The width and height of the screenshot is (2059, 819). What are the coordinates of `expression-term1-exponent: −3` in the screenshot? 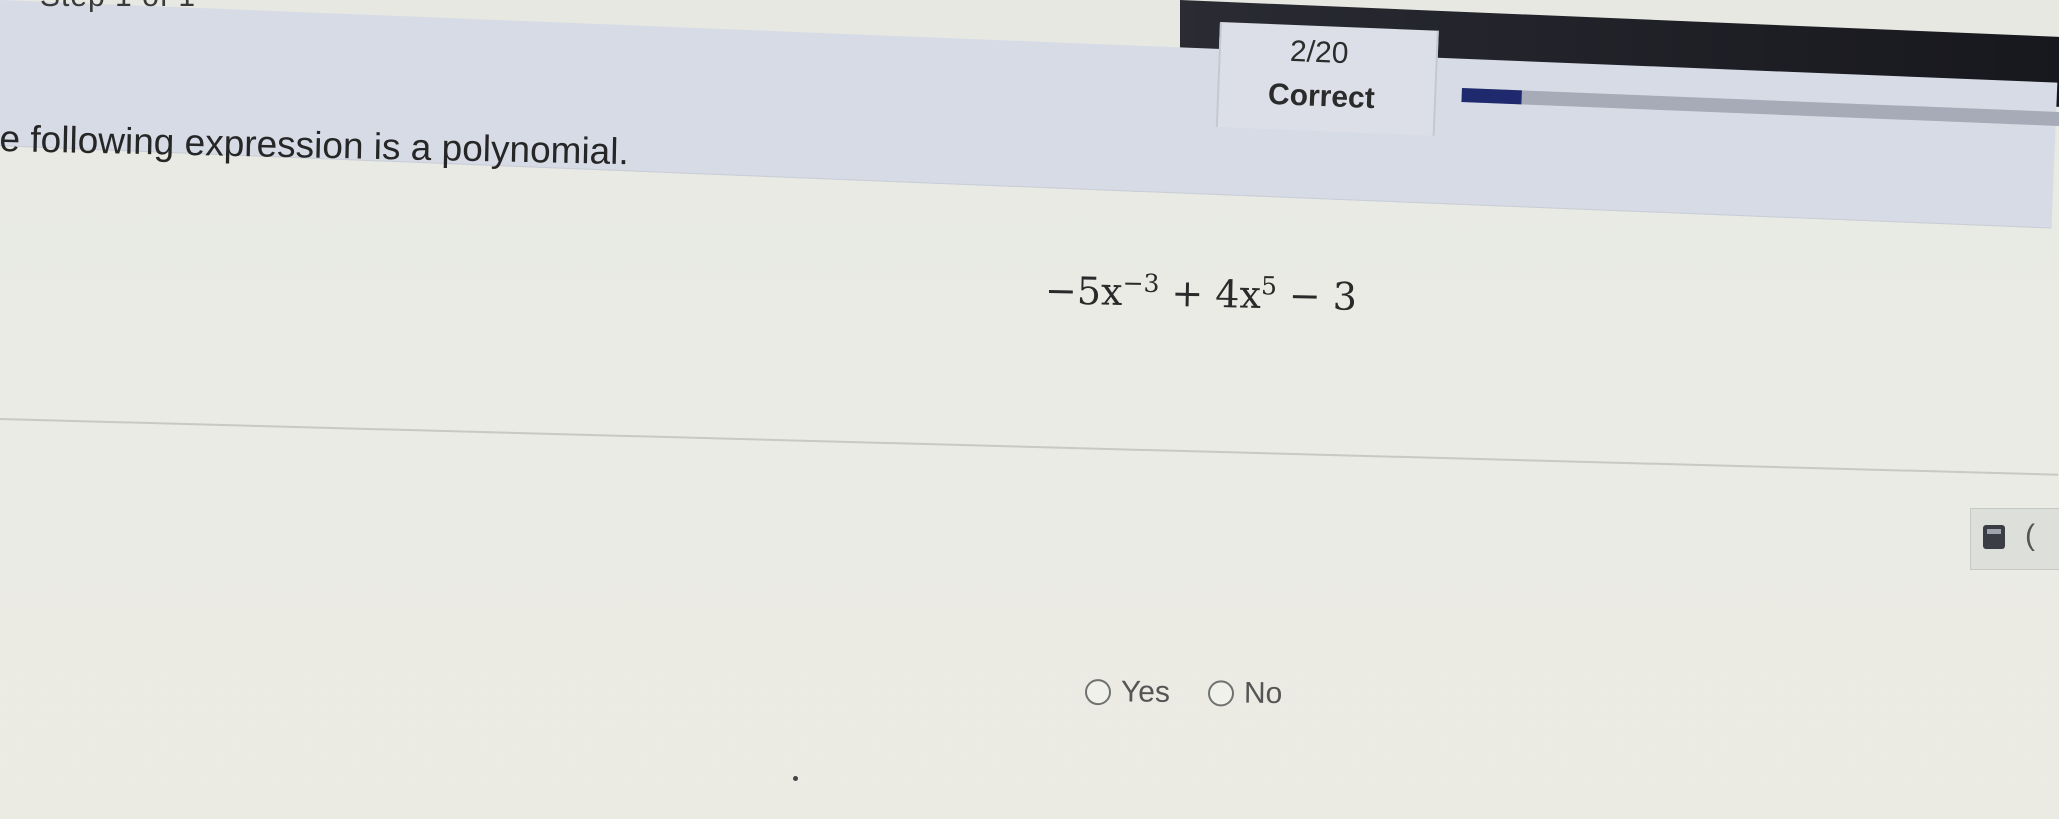 It's located at (1141, 283).